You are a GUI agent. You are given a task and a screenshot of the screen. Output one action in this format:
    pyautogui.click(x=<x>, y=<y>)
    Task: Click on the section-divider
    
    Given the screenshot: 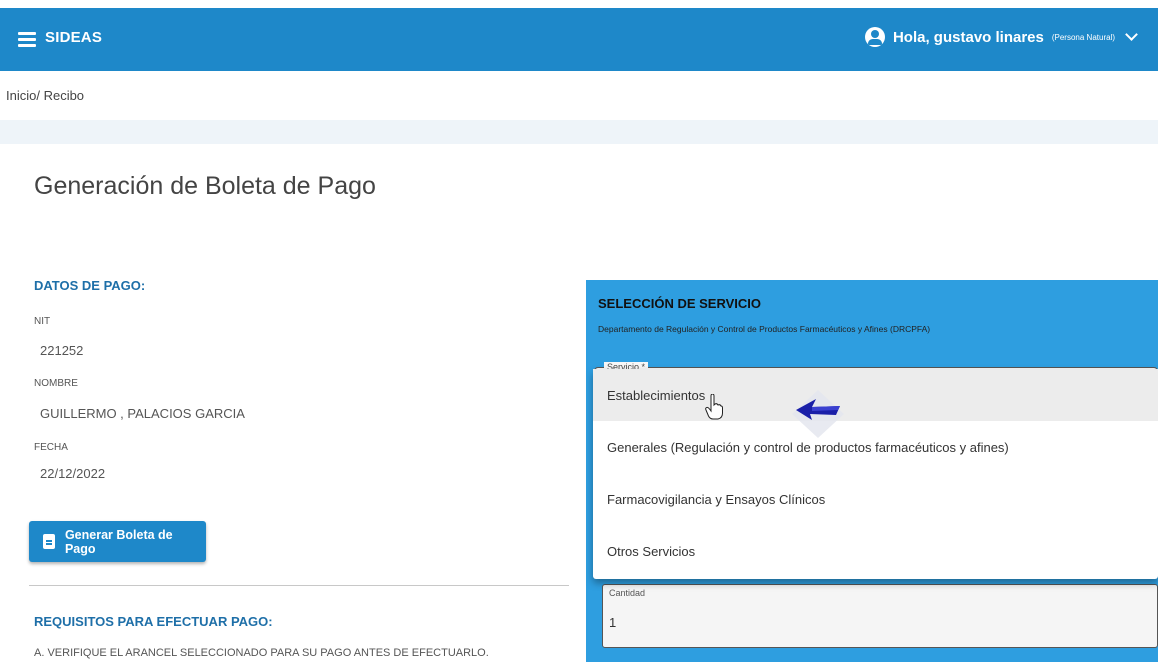 What is the action you would take?
    pyautogui.click(x=299, y=585)
    